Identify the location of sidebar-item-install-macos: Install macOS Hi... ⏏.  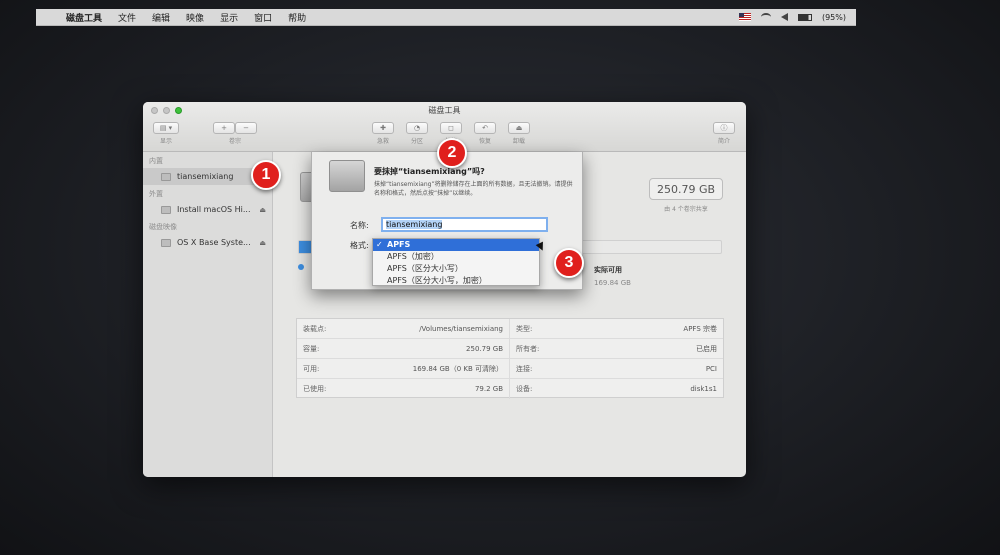
(207, 209).